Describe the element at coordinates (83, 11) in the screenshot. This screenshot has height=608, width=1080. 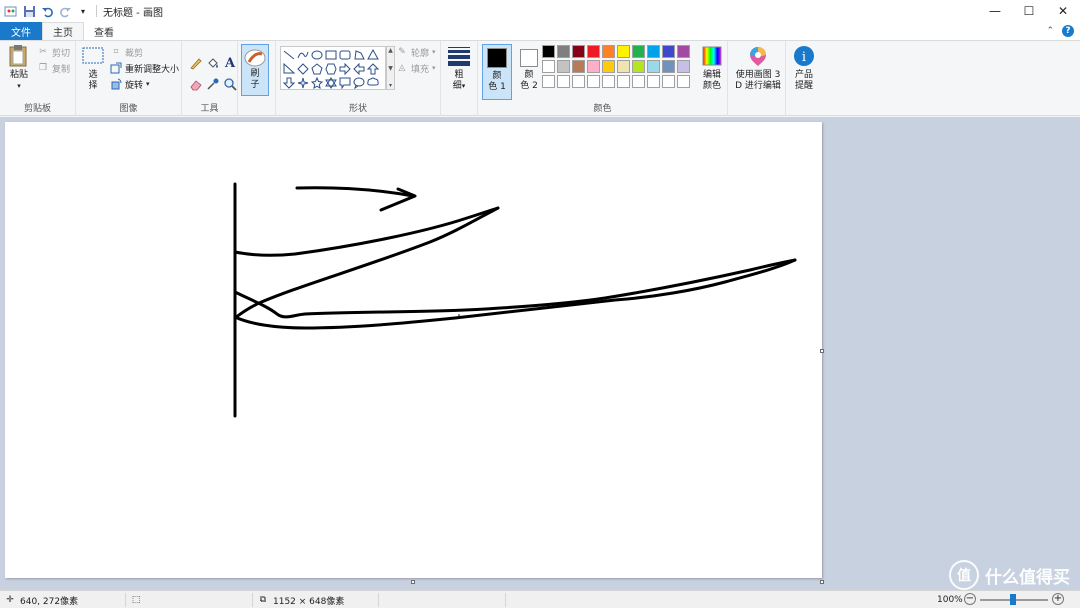
I see `customize-icon: ▾` at that location.